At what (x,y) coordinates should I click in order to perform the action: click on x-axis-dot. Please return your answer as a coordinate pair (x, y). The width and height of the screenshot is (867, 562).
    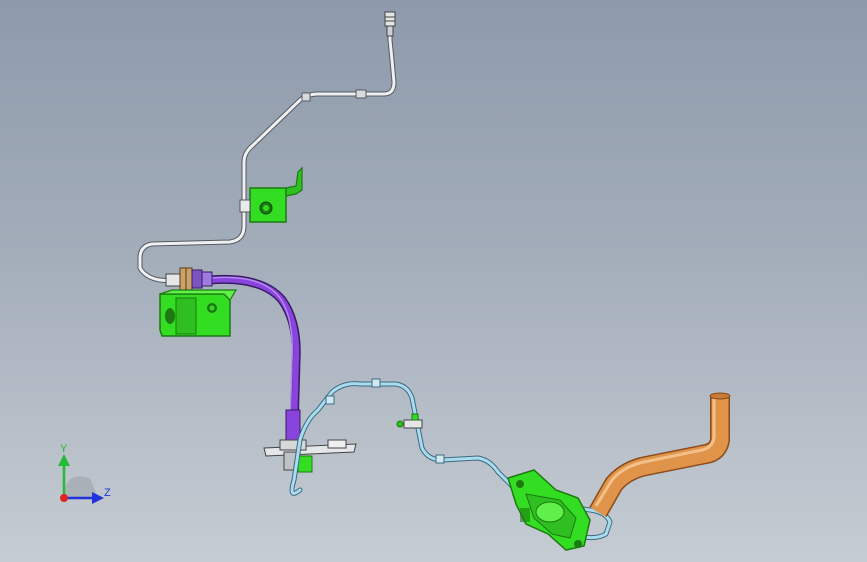
    Looking at the image, I should click on (64, 498).